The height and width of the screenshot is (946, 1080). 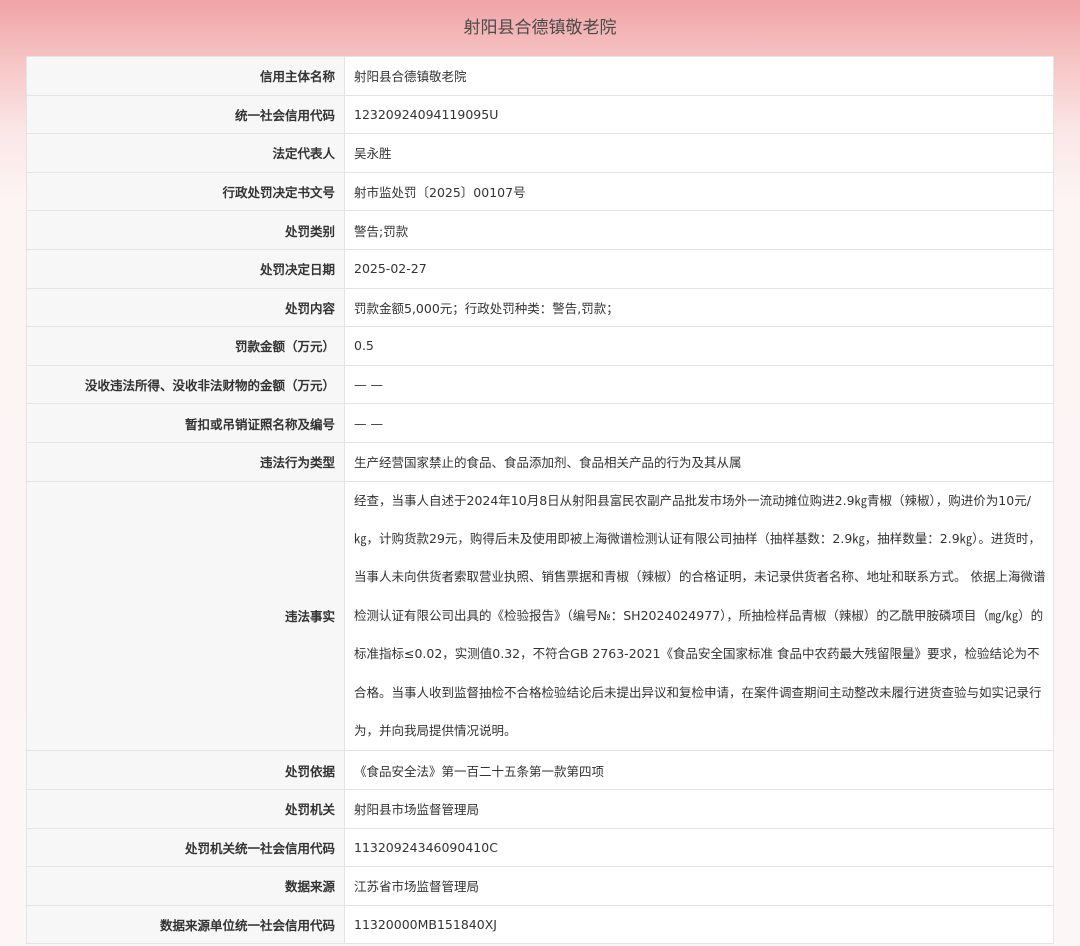 What do you see at coordinates (699, 153) in the screenshot?
I see `row-value: 吴永胜` at bounding box center [699, 153].